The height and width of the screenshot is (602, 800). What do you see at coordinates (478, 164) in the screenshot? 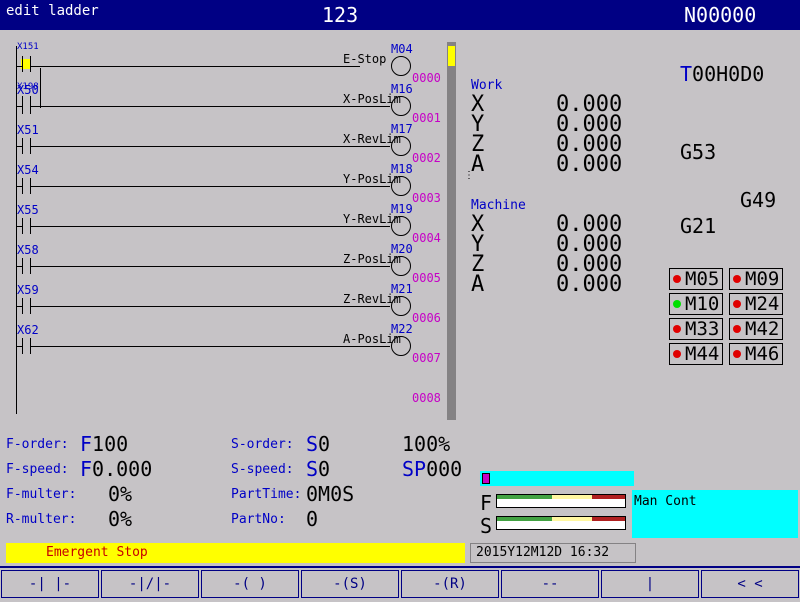
I see `axis-label: A` at bounding box center [478, 164].